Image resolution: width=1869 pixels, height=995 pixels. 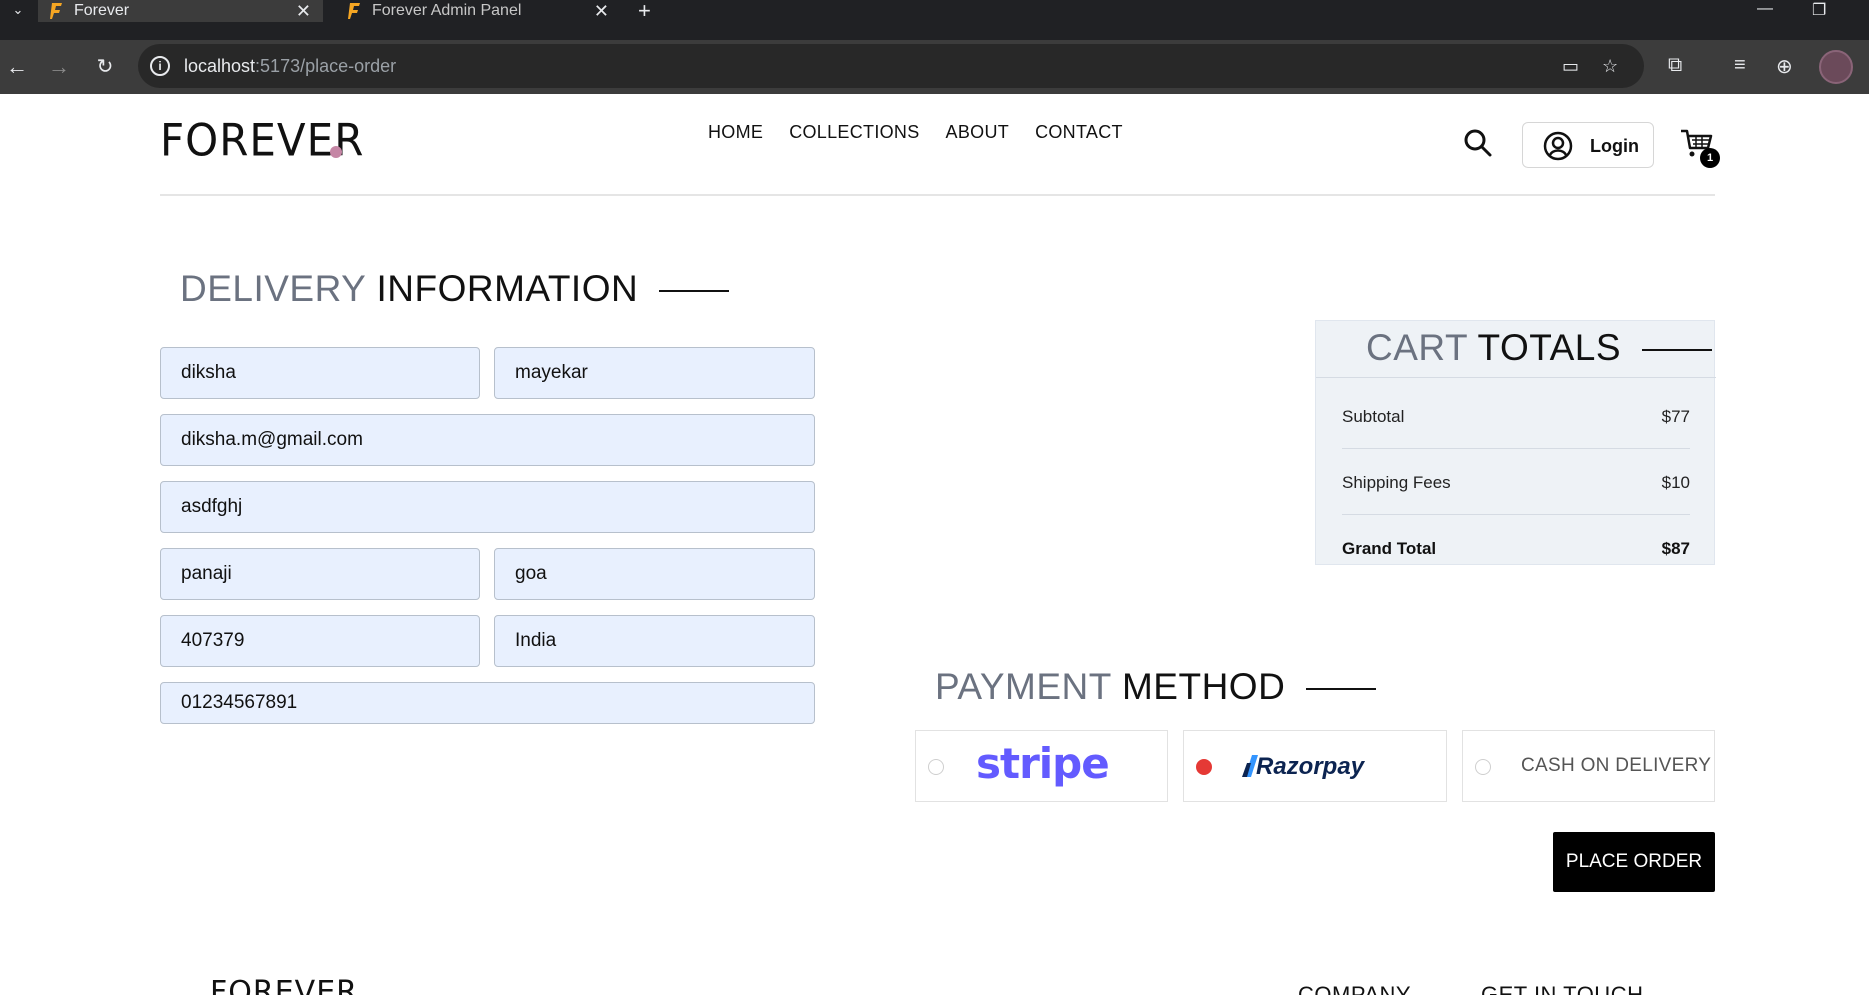 I want to click on shipping-row: Shipping Fees $10, so click(x=1516, y=483).